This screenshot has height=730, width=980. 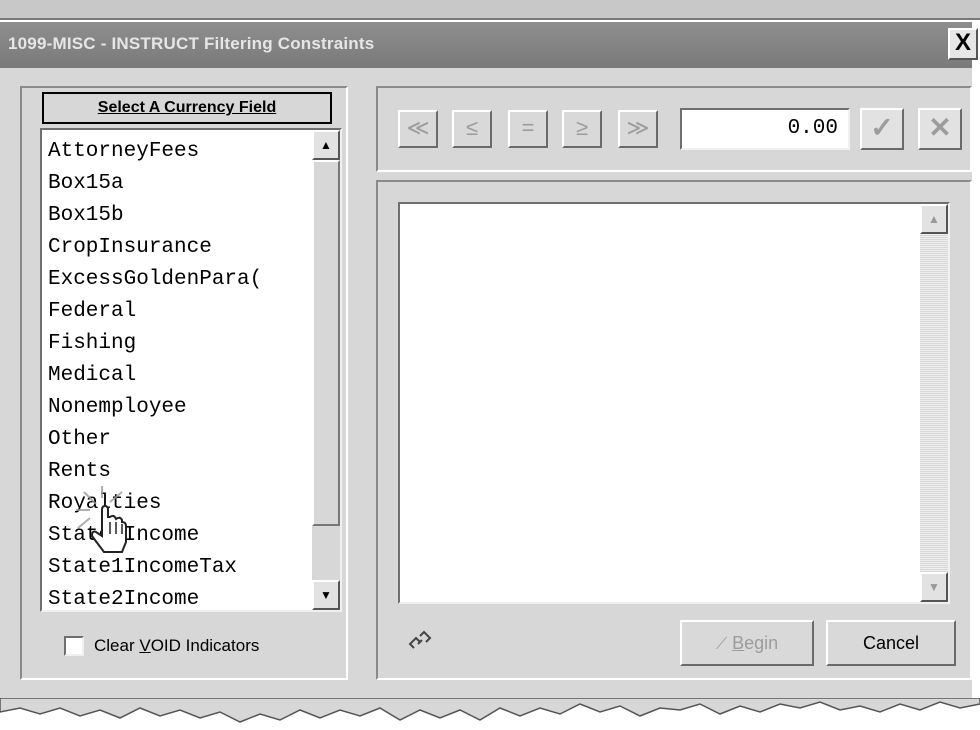 What do you see at coordinates (490, 710) in the screenshot?
I see `torn-edge` at bounding box center [490, 710].